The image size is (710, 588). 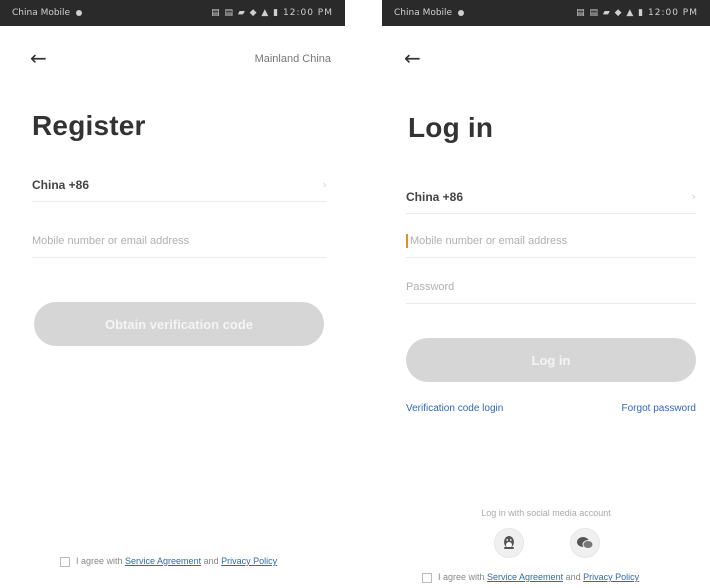 What do you see at coordinates (551, 360) in the screenshot?
I see `login-button: Log in` at bounding box center [551, 360].